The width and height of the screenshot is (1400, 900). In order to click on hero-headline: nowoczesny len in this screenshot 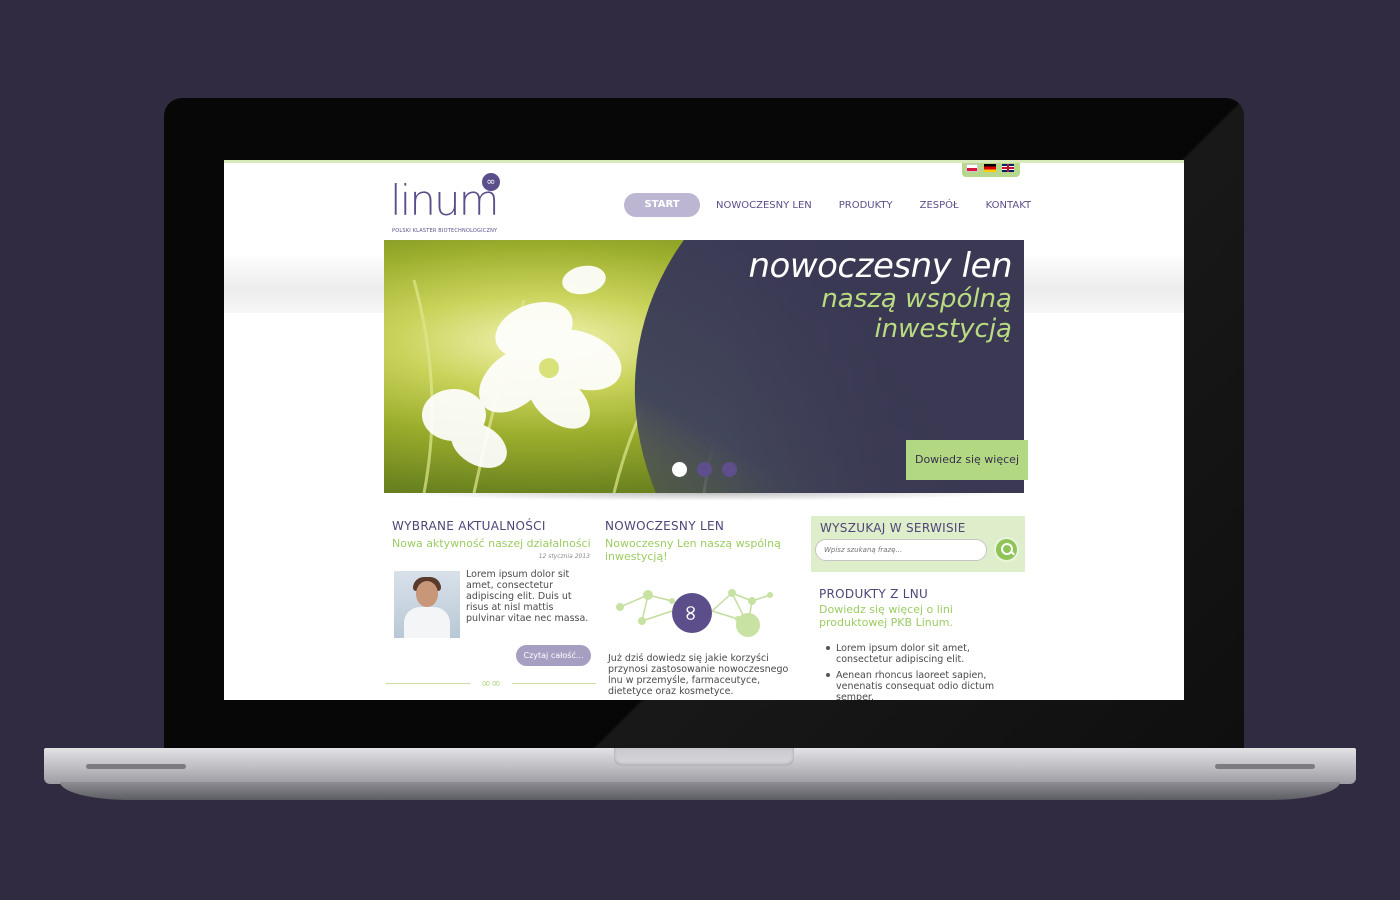, I will do `click(880, 266)`.